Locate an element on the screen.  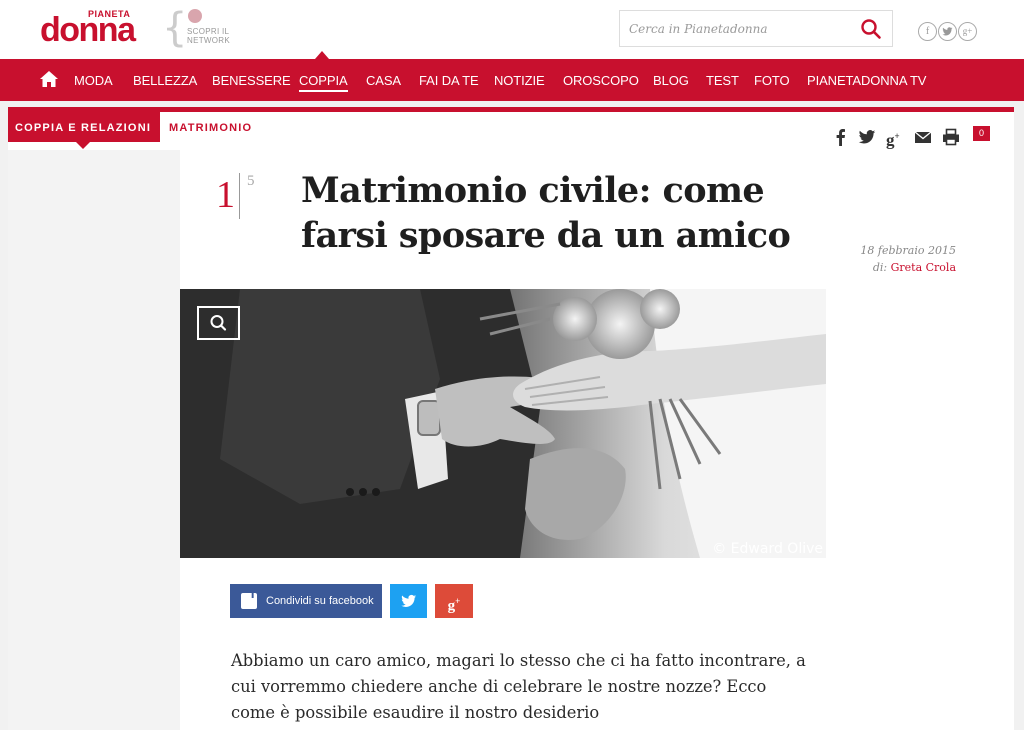
page-counter: 1 5 is located at coordinates (244, 197).